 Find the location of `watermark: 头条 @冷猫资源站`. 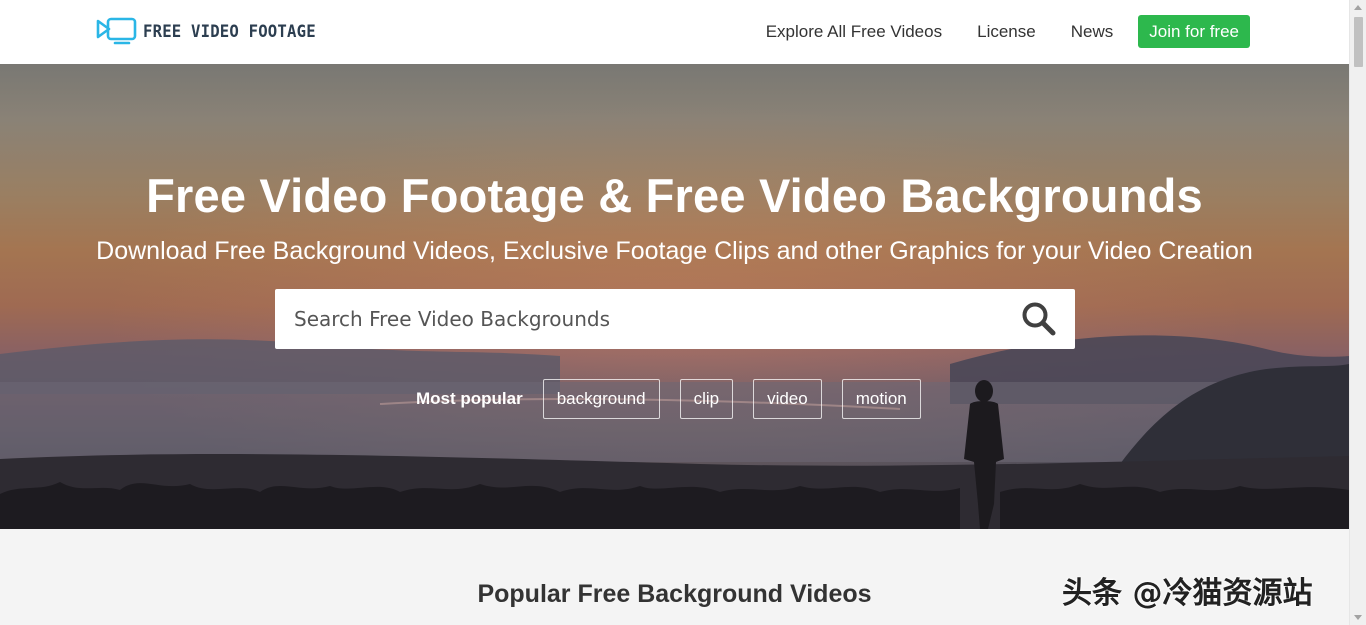

watermark: 头条 @冷猫资源站 is located at coordinates (1187, 593).